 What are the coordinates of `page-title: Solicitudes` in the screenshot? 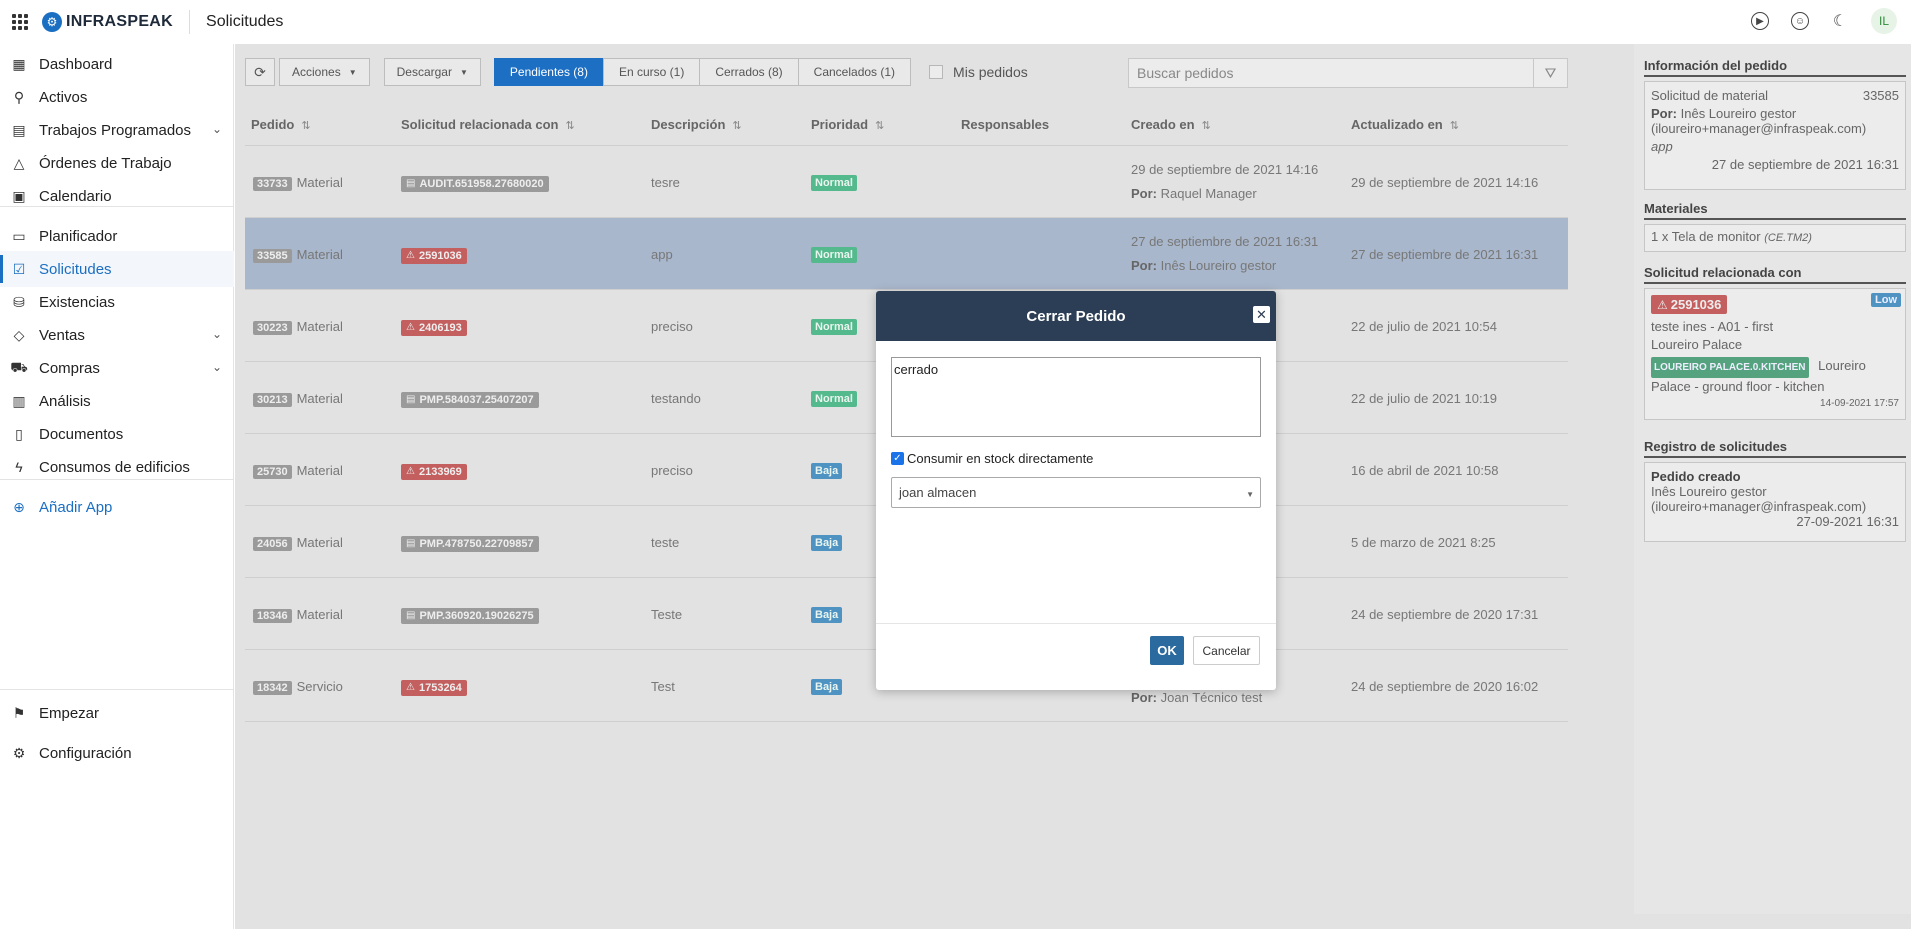 It's located at (245, 21).